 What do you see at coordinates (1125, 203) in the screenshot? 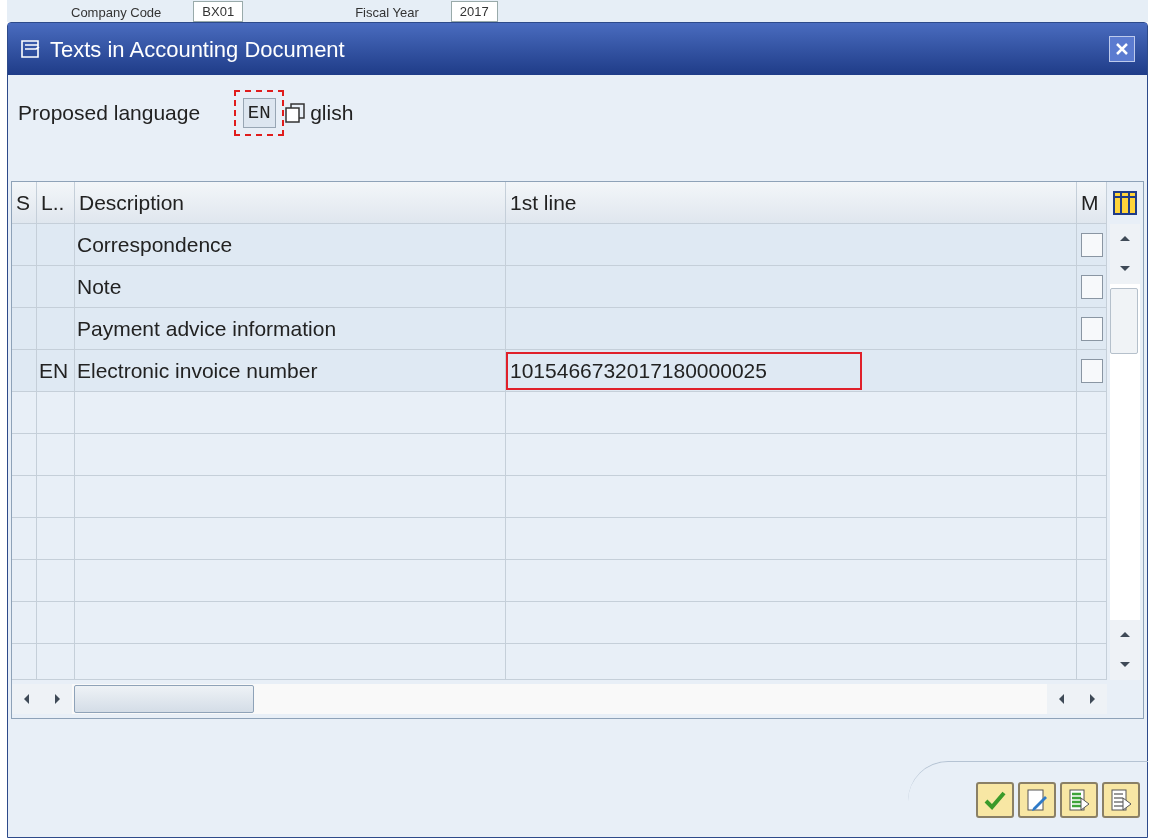
I see `column-settings-icon` at bounding box center [1125, 203].